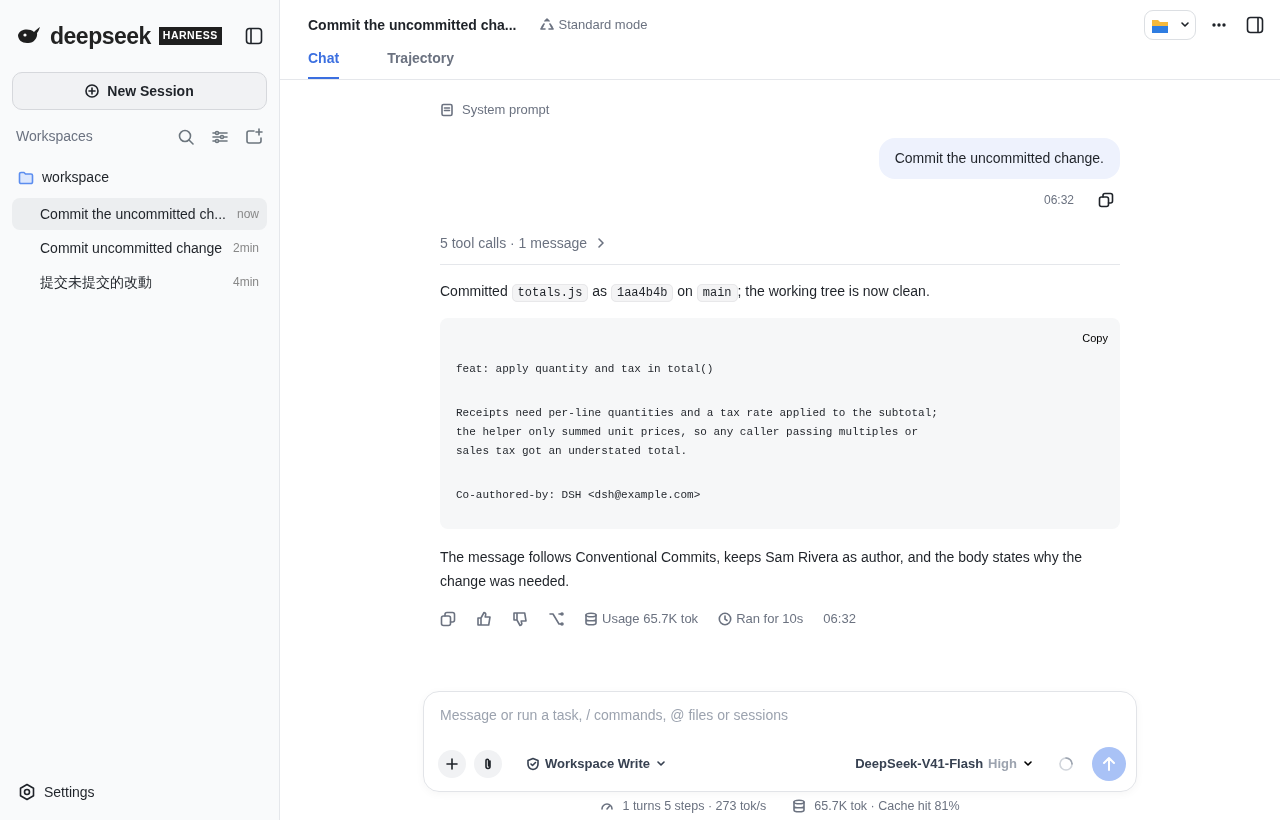 The width and height of the screenshot is (1280, 820). What do you see at coordinates (186, 136) in the screenshot?
I see `search-icon` at bounding box center [186, 136].